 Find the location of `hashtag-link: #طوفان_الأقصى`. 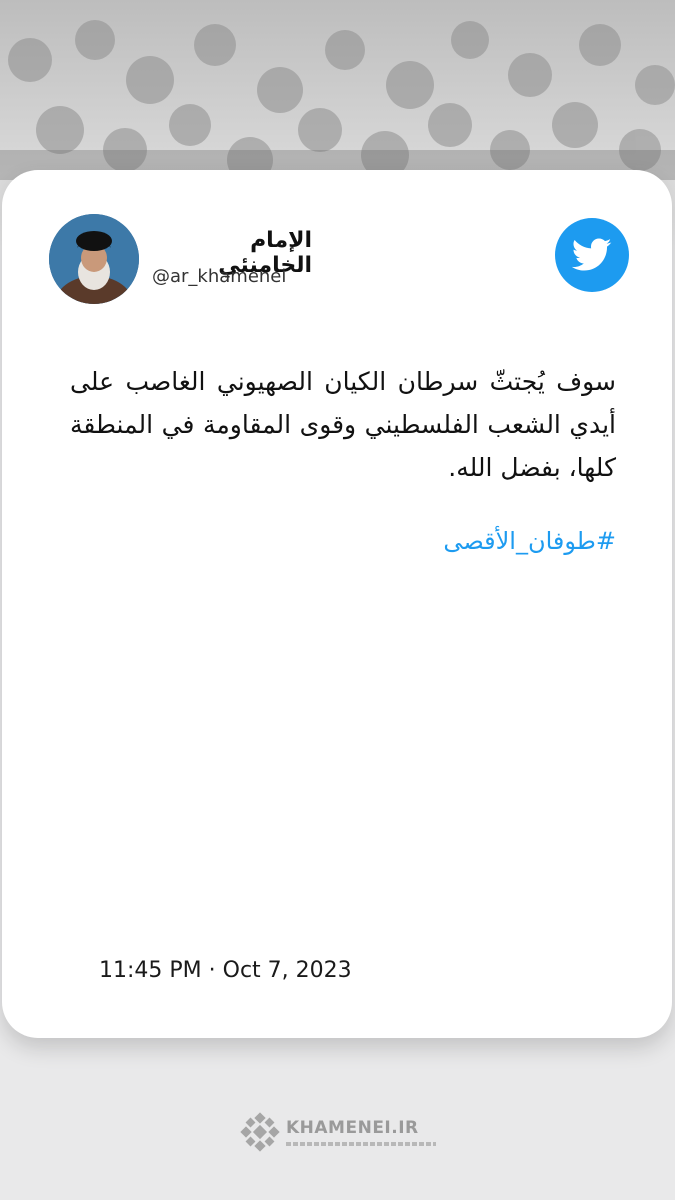

hashtag-link: #طوفان_الأقصى is located at coordinates (459, 541).